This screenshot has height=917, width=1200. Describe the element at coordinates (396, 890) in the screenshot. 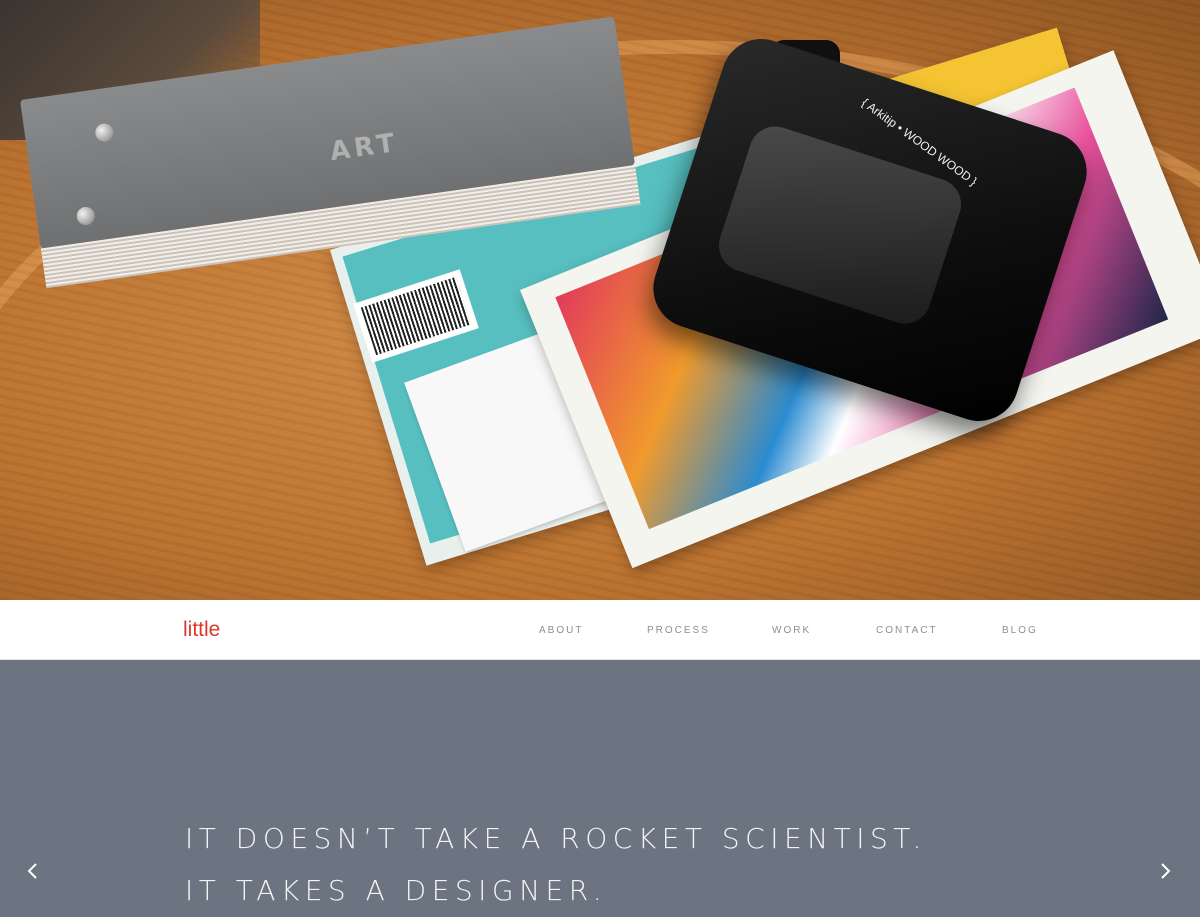

I see `tagline-line-2: IT TAKES A DESIGNER.` at that location.